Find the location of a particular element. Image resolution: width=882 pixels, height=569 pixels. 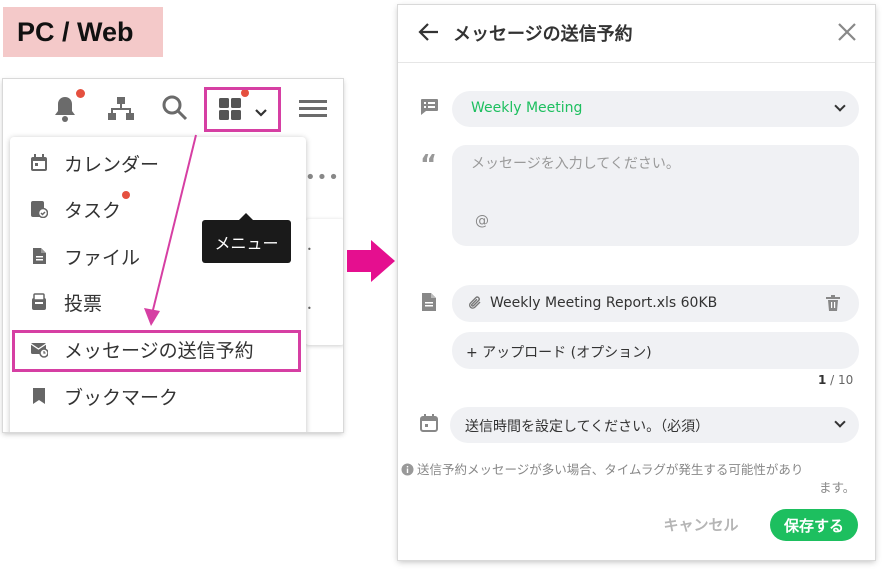

notice-text-line1: 送信予約メッセージが多い場合、タイムラグが発生する可能性があり is located at coordinates (610, 469).